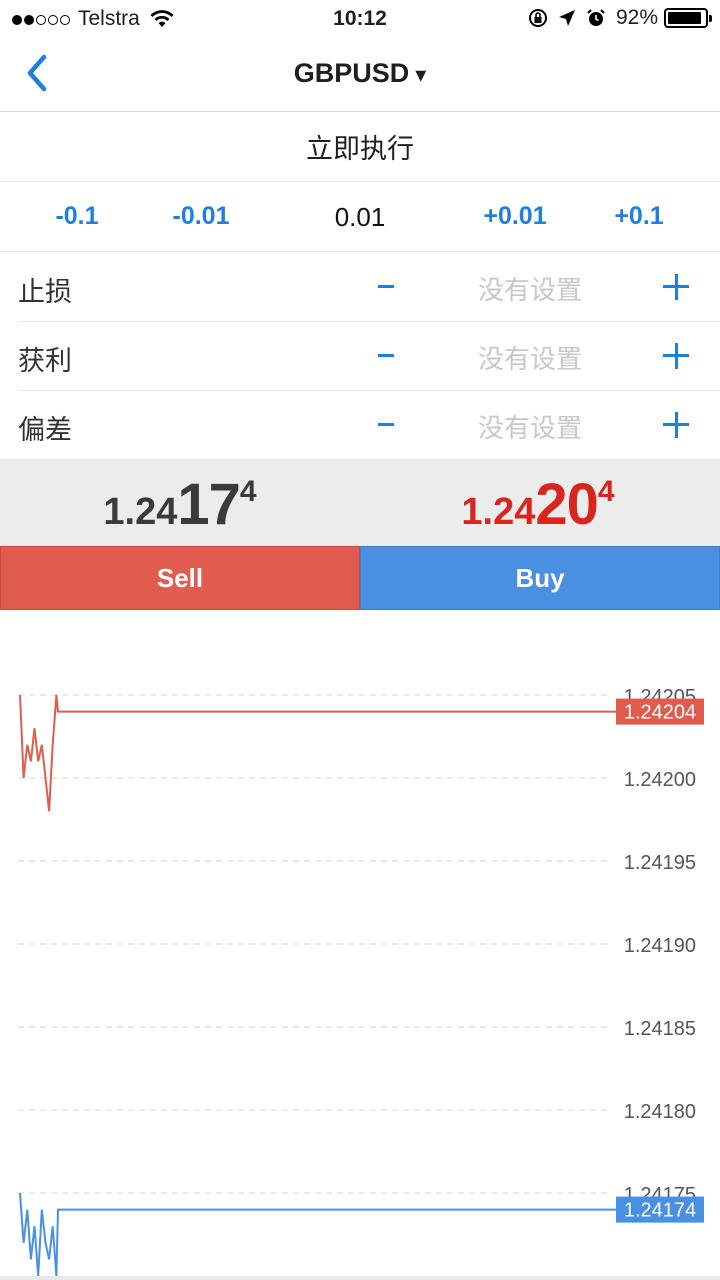 Image resolution: width=720 pixels, height=1280 pixels. What do you see at coordinates (421, 74) in the screenshot?
I see `dropdown-caret-icon: ▾` at bounding box center [421, 74].